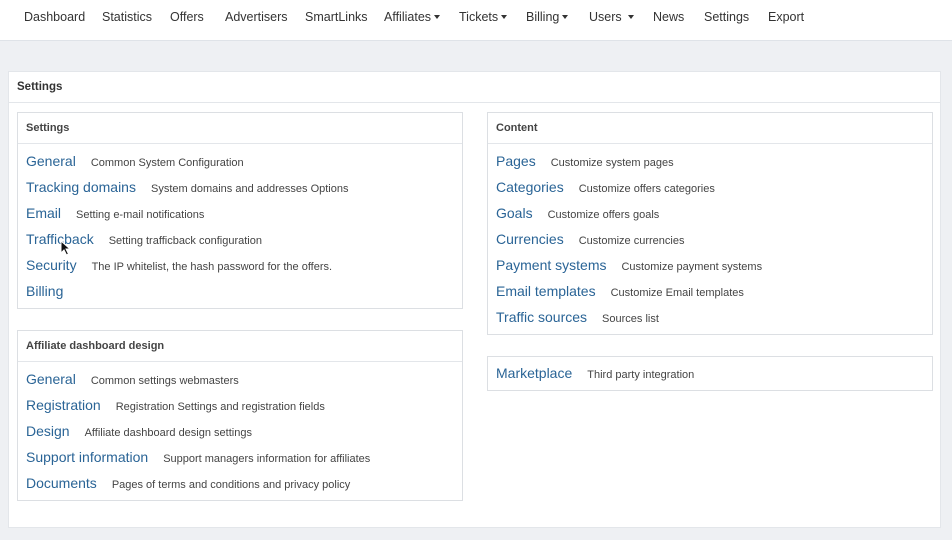 The image size is (952, 540). What do you see at coordinates (48, 128) in the screenshot?
I see `settings-panel-title: Settings` at bounding box center [48, 128].